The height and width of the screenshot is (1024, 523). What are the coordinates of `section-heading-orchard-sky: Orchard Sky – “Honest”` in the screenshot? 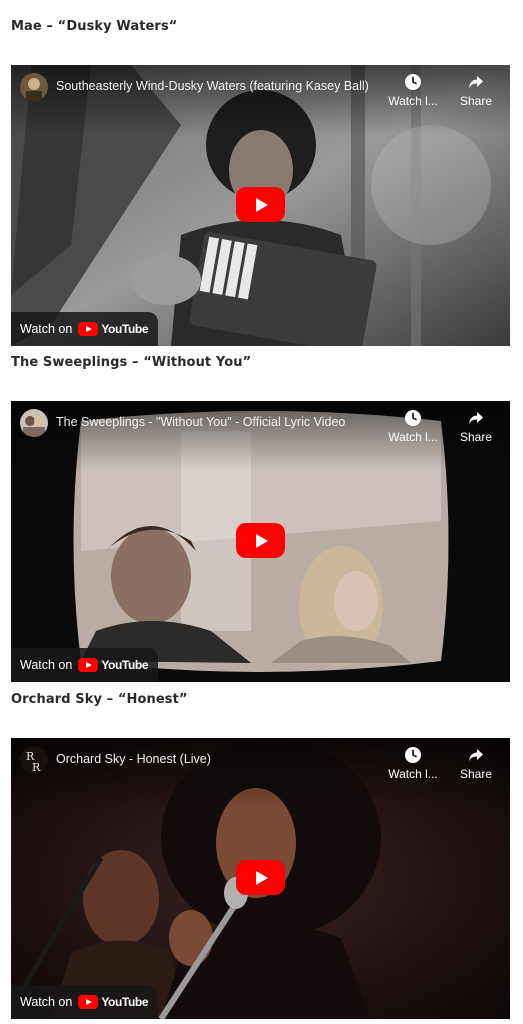 It's located at (99, 699).